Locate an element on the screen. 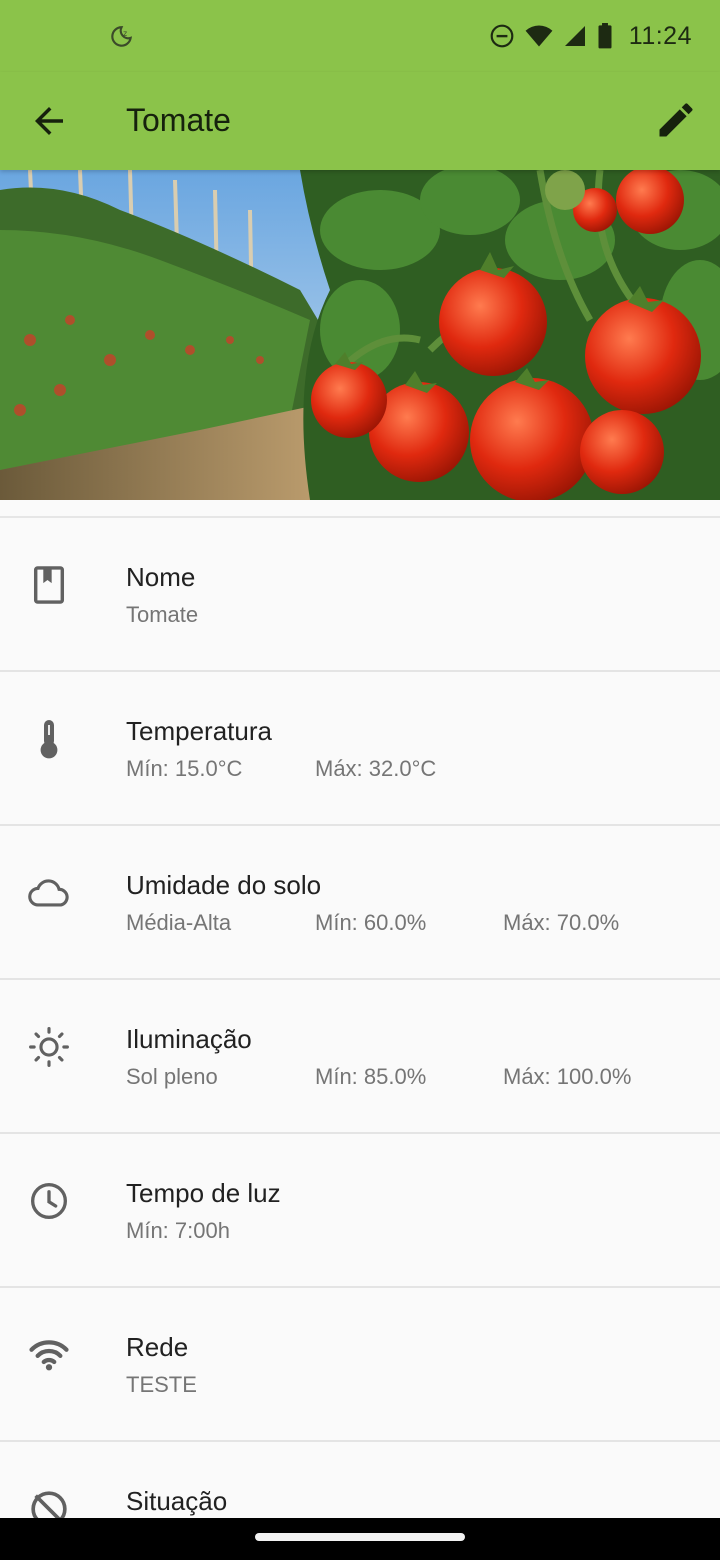 Image resolution: width=720 pixels, height=1560 pixels. arrow-back-icon is located at coordinates (49, 121).